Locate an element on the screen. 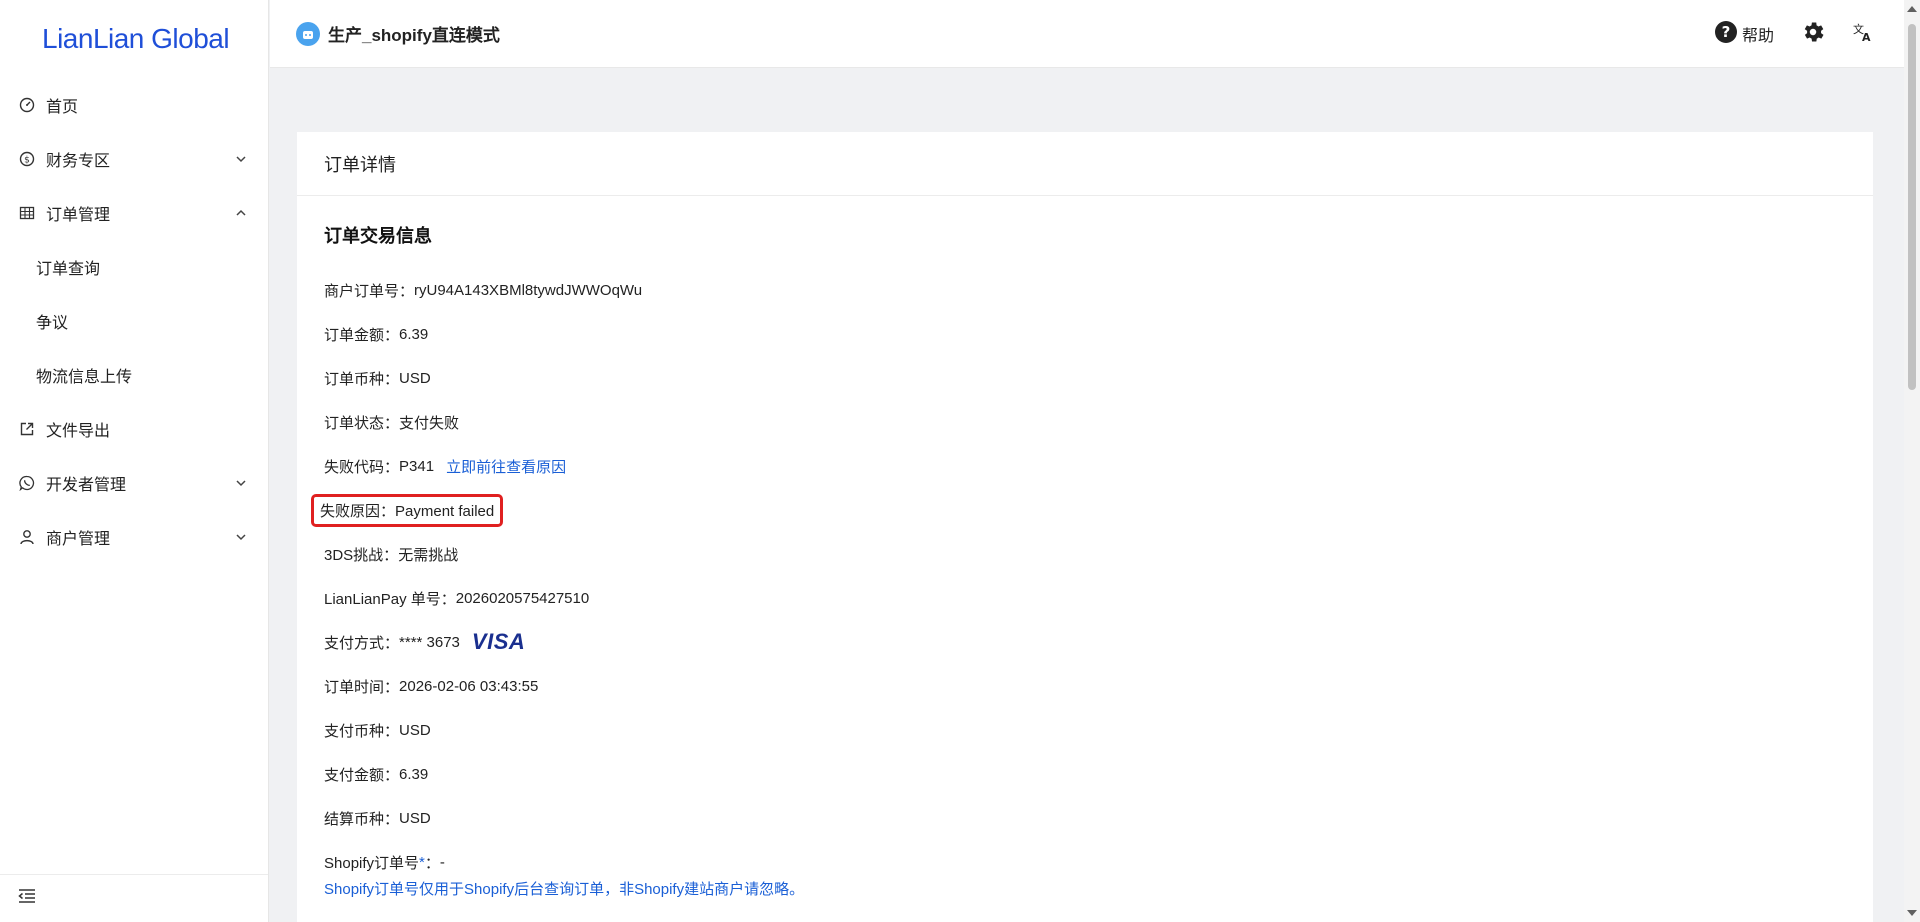  sidebar-item-home: 首页 is located at coordinates (134, 105).